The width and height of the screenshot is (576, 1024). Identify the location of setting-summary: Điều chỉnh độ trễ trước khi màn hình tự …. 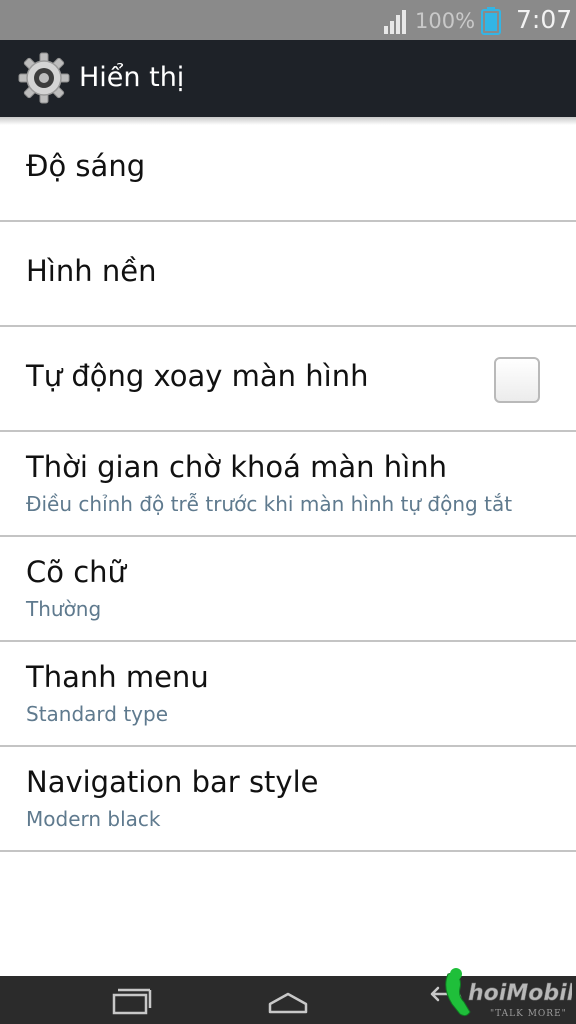
(269, 504).